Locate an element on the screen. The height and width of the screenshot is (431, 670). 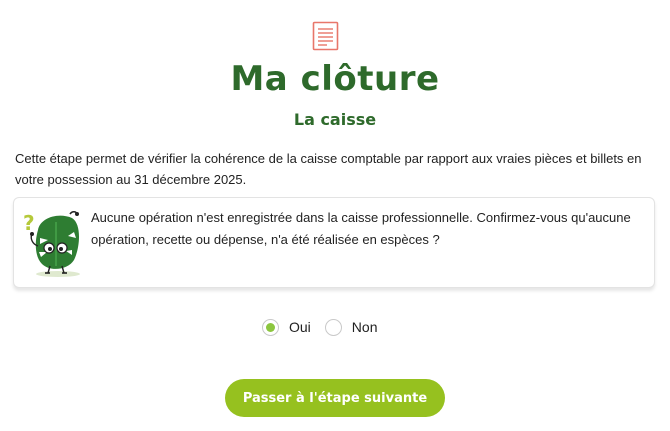
radio-button-unselected is located at coordinates (333, 327).